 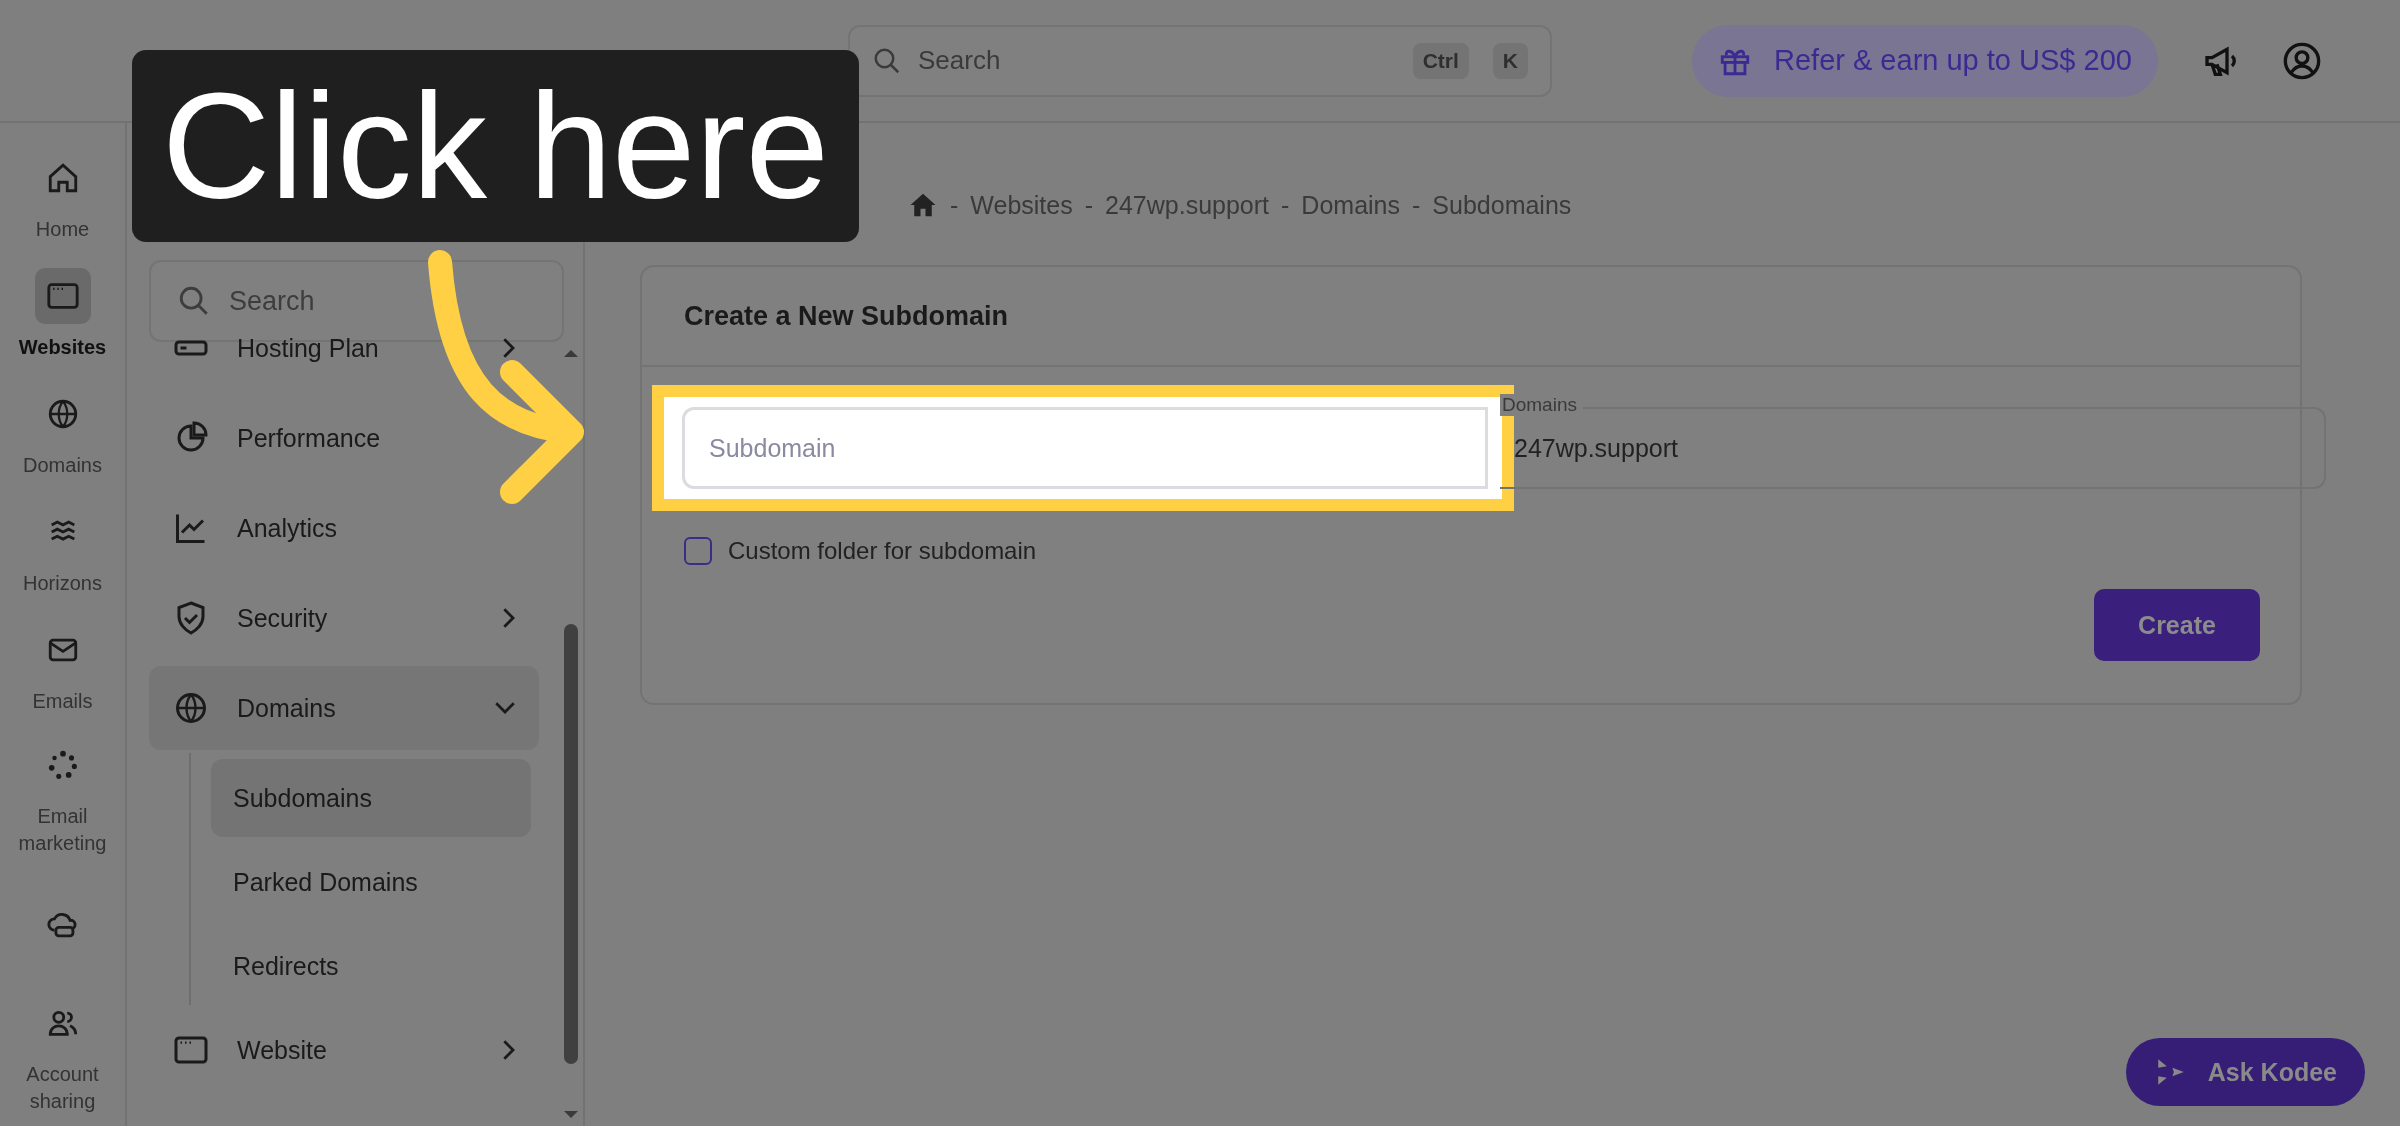 What do you see at coordinates (1085, 448) in the screenshot?
I see `subdomain-input: Subdomain` at bounding box center [1085, 448].